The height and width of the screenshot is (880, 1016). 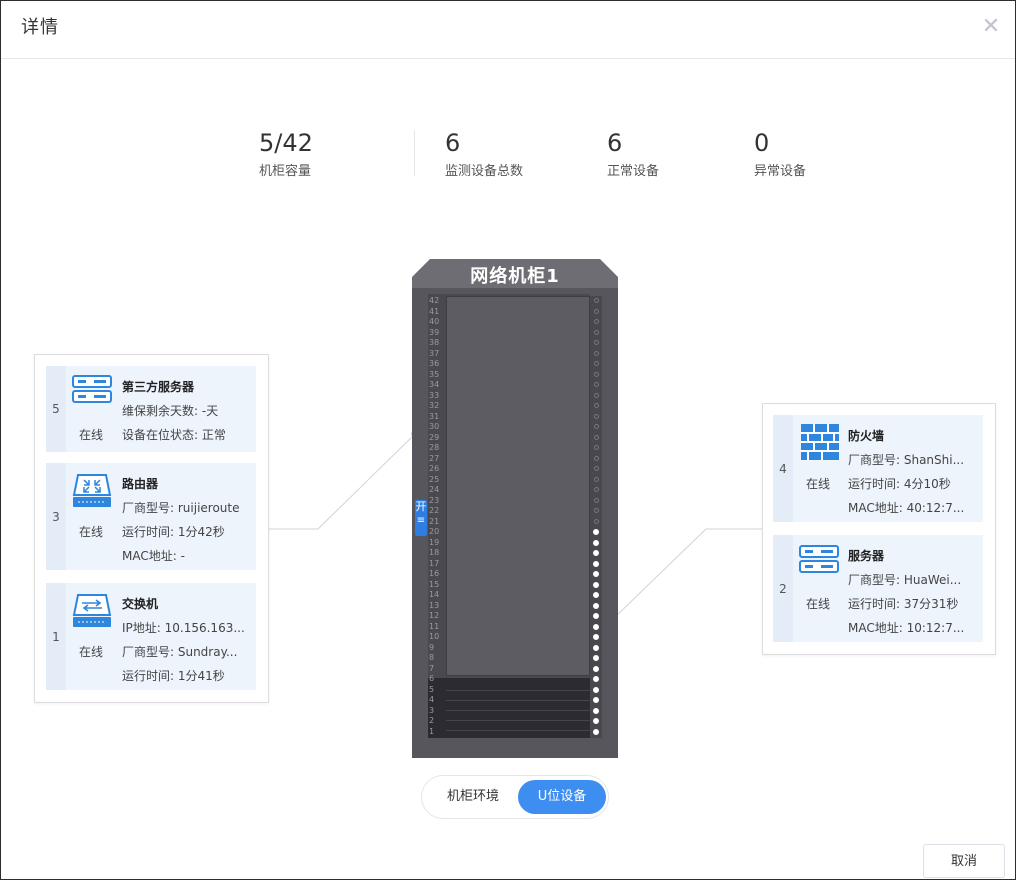 I want to click on u-number: 5, so click(x=432, y=689).